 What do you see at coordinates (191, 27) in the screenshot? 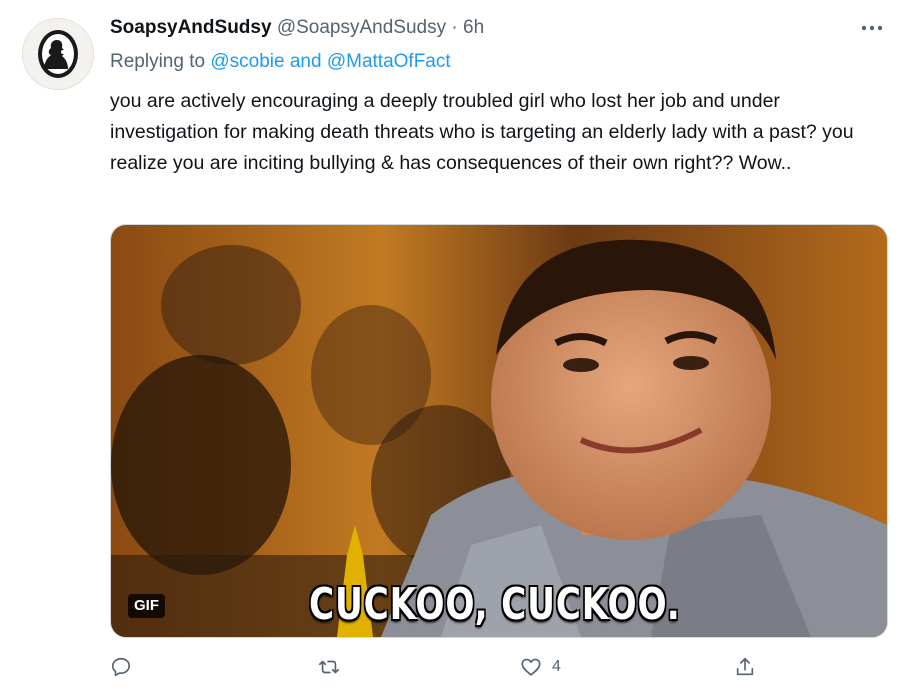
I see `display-name: SoapsyAndSudsy` at bounding box center [191, 27].